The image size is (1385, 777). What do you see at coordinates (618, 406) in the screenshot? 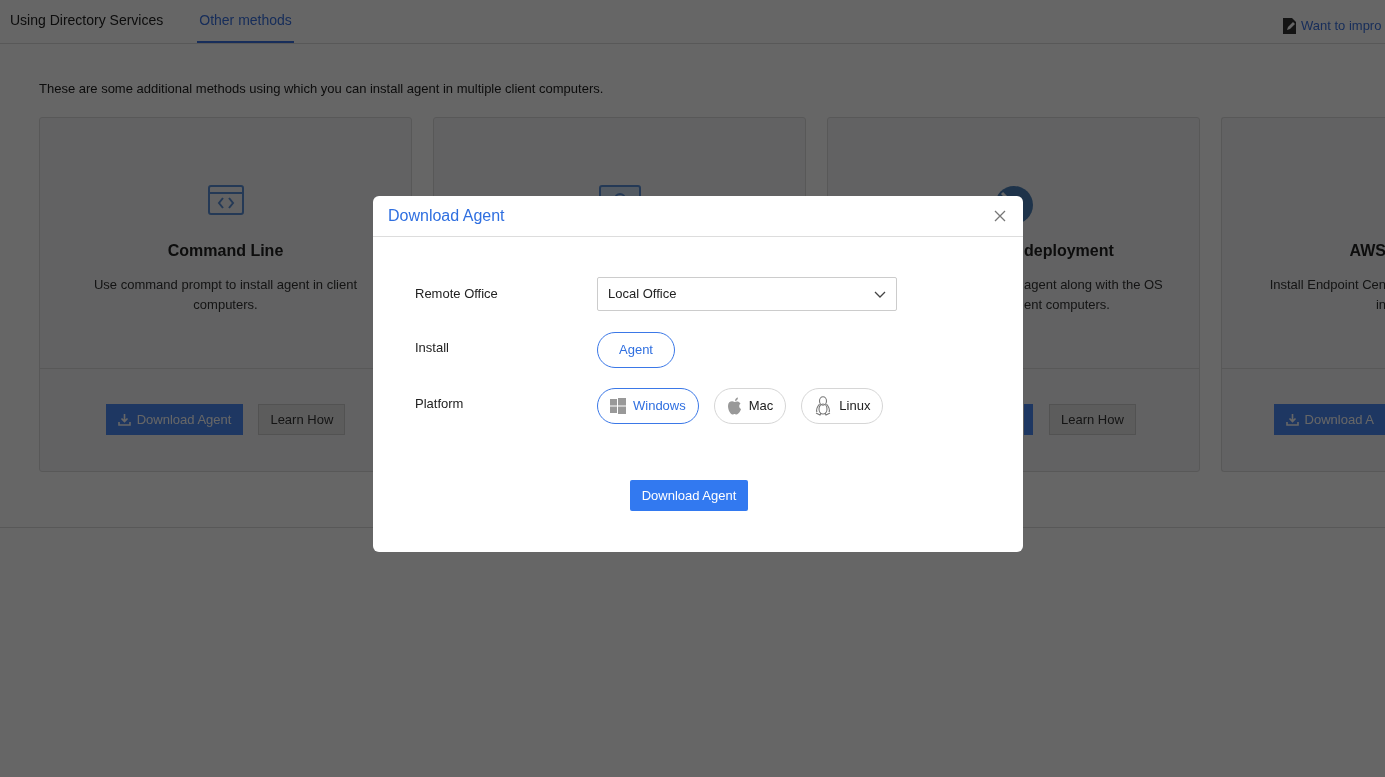
I see `windows-icon` at bounding box center [618, 406].